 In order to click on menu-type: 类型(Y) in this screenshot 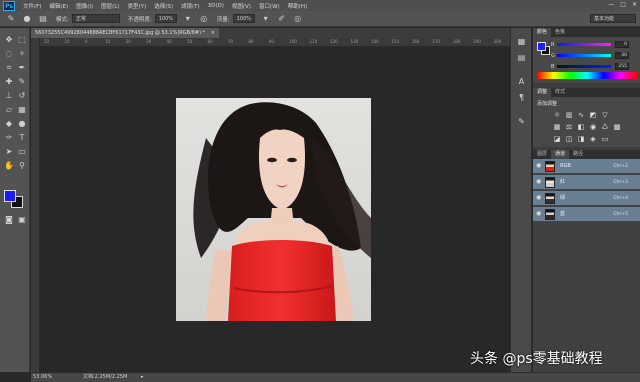, I will do `click(137, 6)`.